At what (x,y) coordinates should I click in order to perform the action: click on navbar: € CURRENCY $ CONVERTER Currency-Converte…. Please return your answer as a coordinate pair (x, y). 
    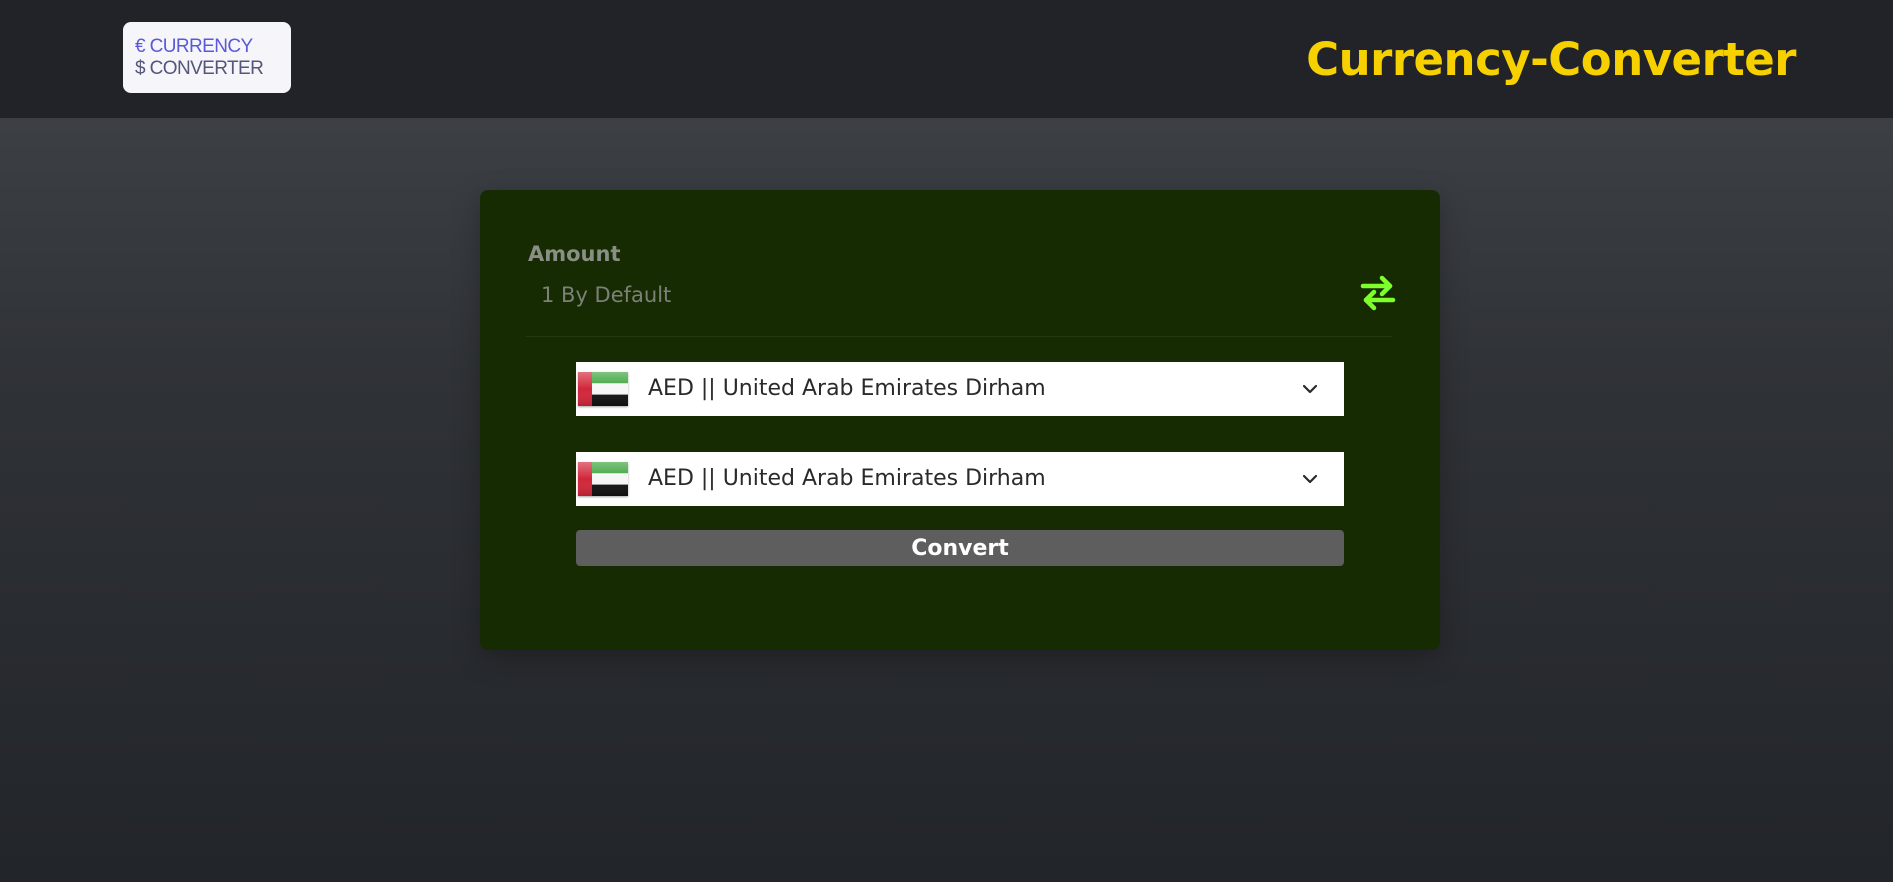
    Looking at the image, I should click on (946, 59).